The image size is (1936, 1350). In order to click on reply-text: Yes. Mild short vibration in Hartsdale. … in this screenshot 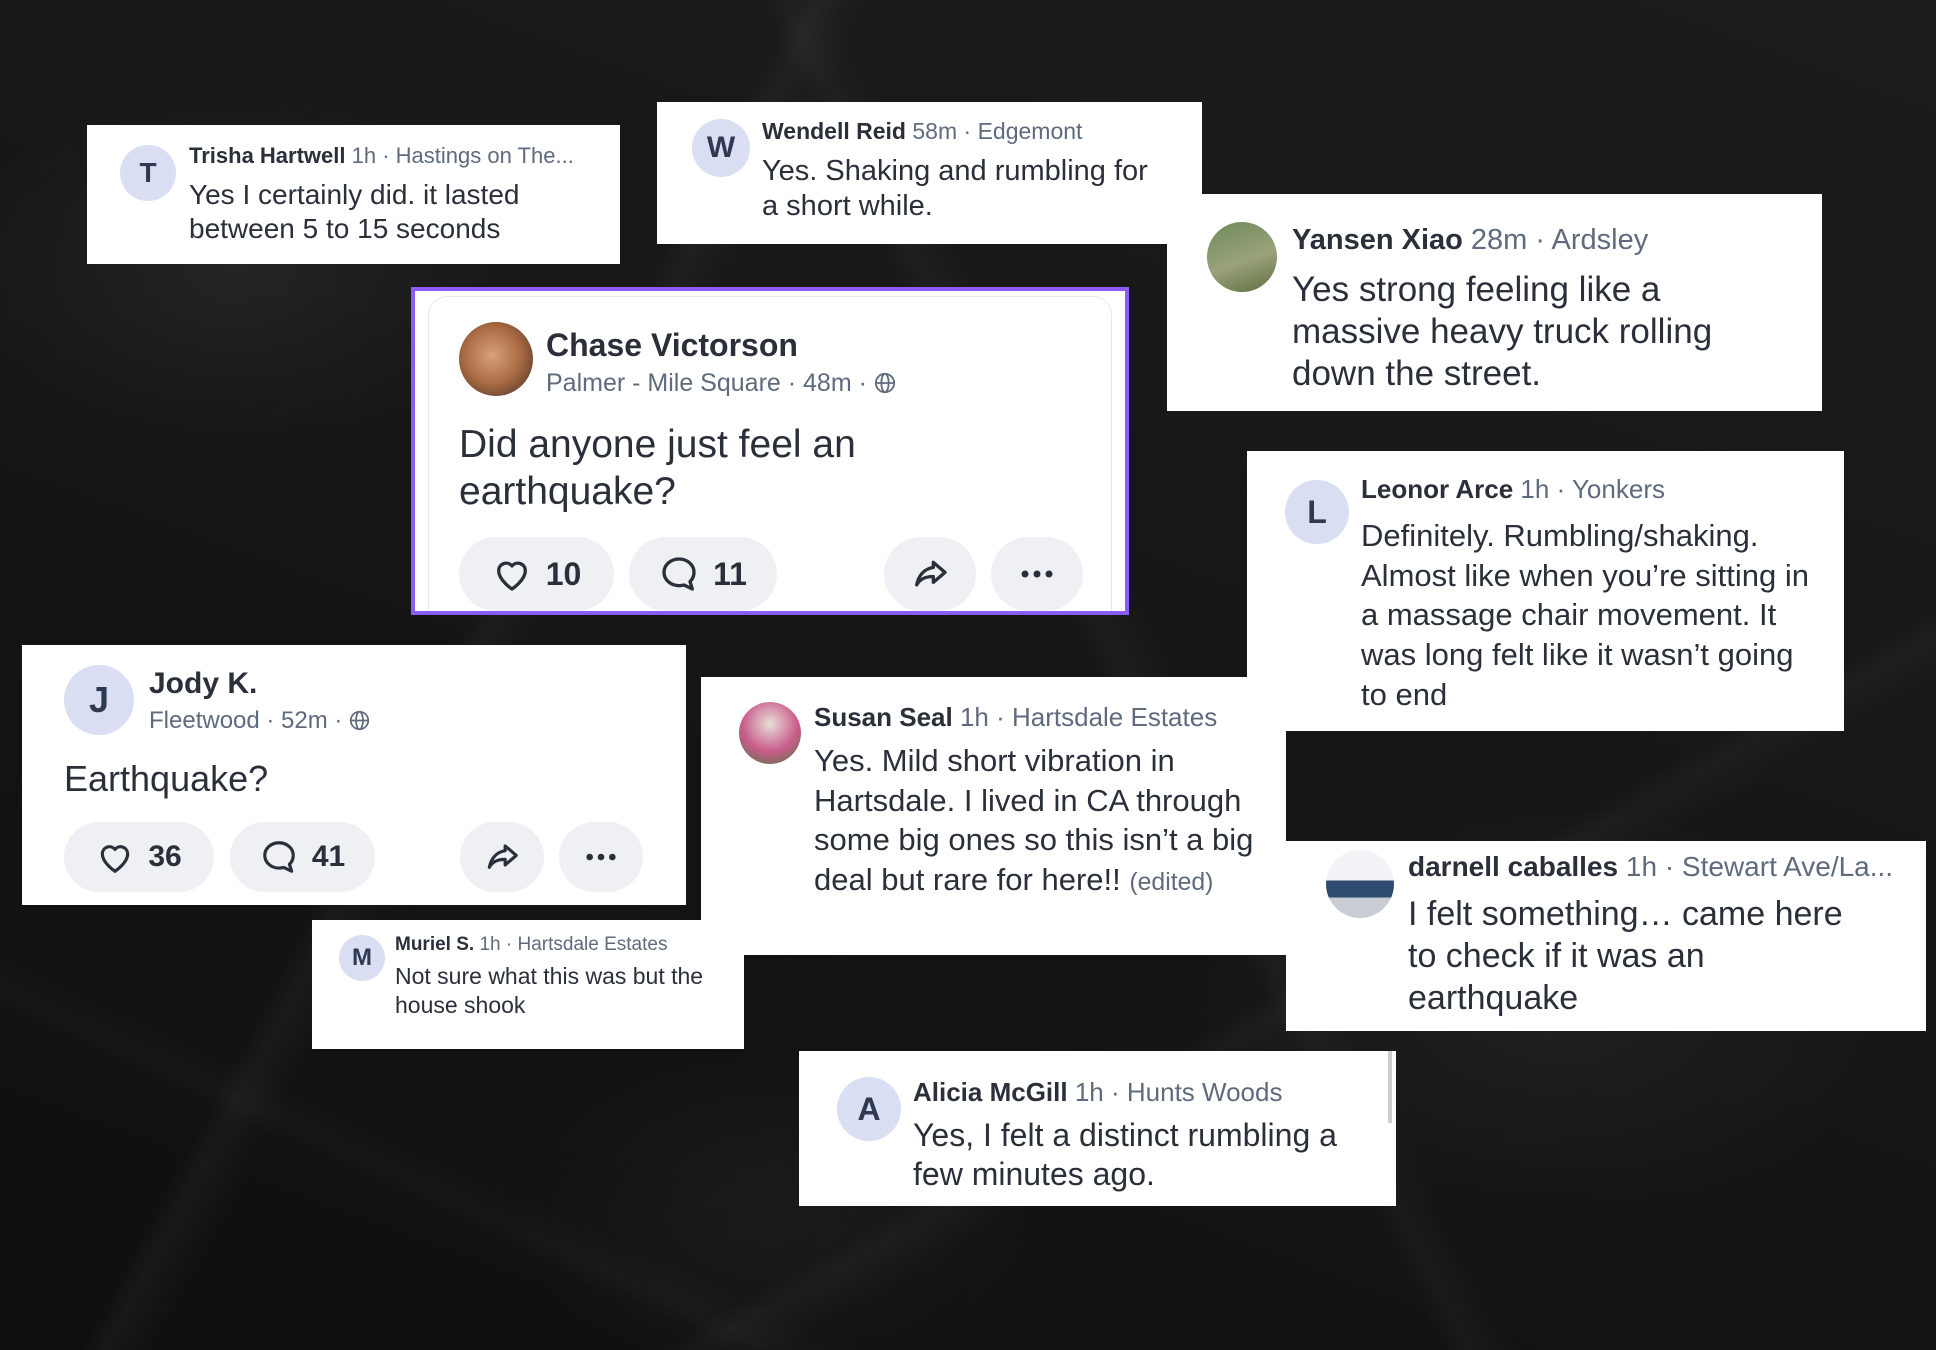, I will do `click(1041, 820)`.